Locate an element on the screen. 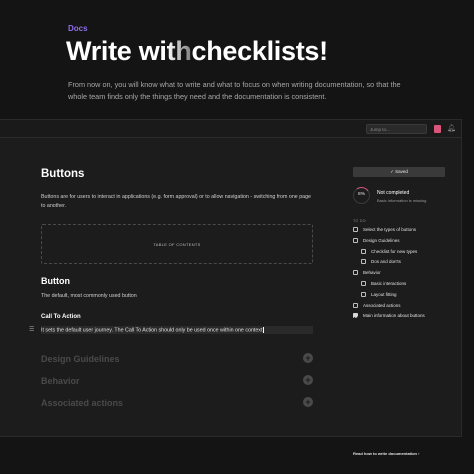 This screenshot has width=474, height=474. collapsed-section-design-guidelines: Design Guidelines + is located at coordinates (177, 359).